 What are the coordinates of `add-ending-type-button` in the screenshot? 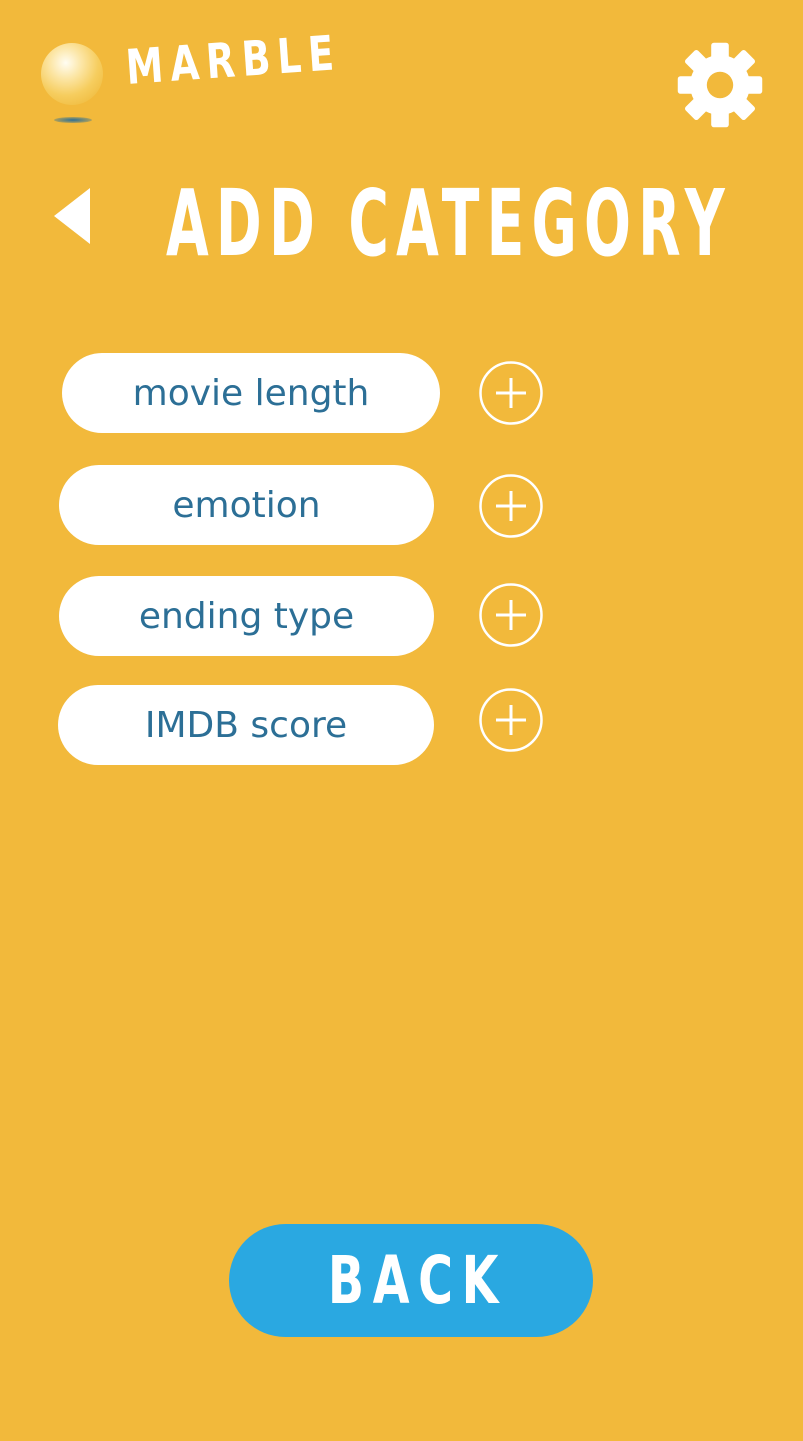 It's located at (511, 615).